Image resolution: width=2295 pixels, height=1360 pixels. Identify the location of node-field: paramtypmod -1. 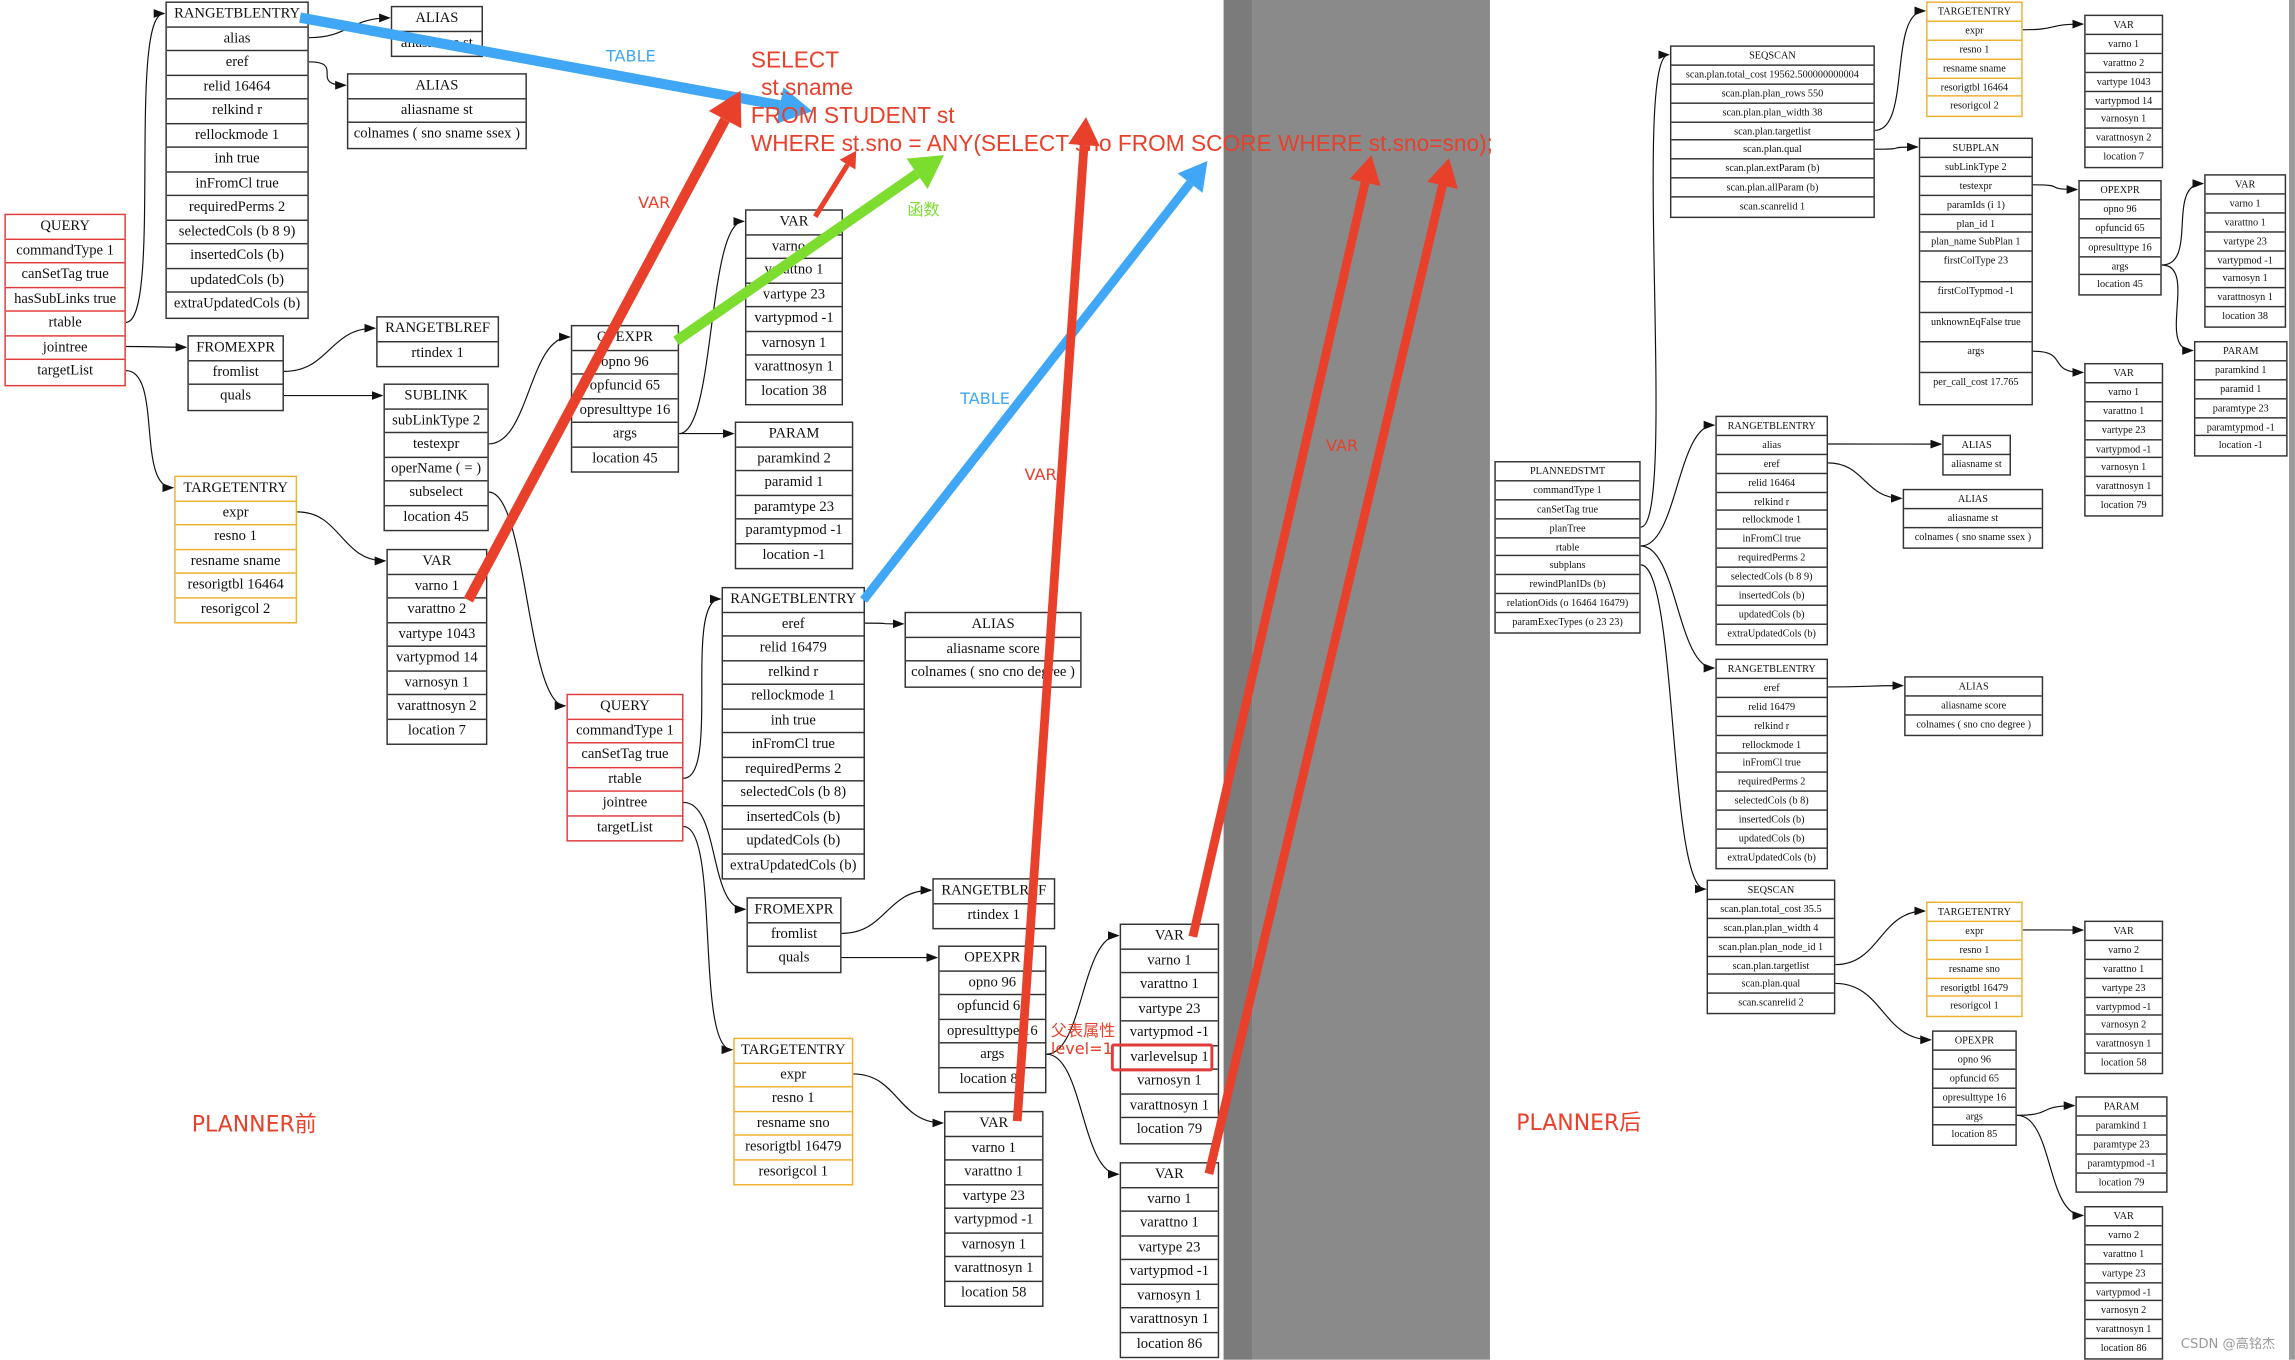
(794, 532).